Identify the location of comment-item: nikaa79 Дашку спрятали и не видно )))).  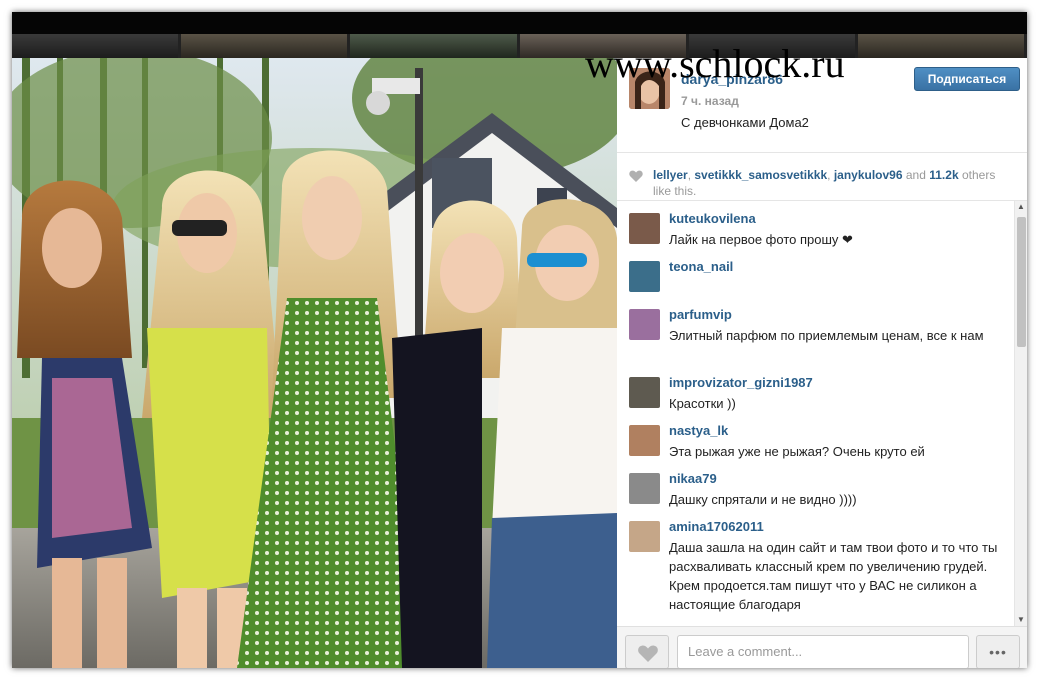
(819, 493).